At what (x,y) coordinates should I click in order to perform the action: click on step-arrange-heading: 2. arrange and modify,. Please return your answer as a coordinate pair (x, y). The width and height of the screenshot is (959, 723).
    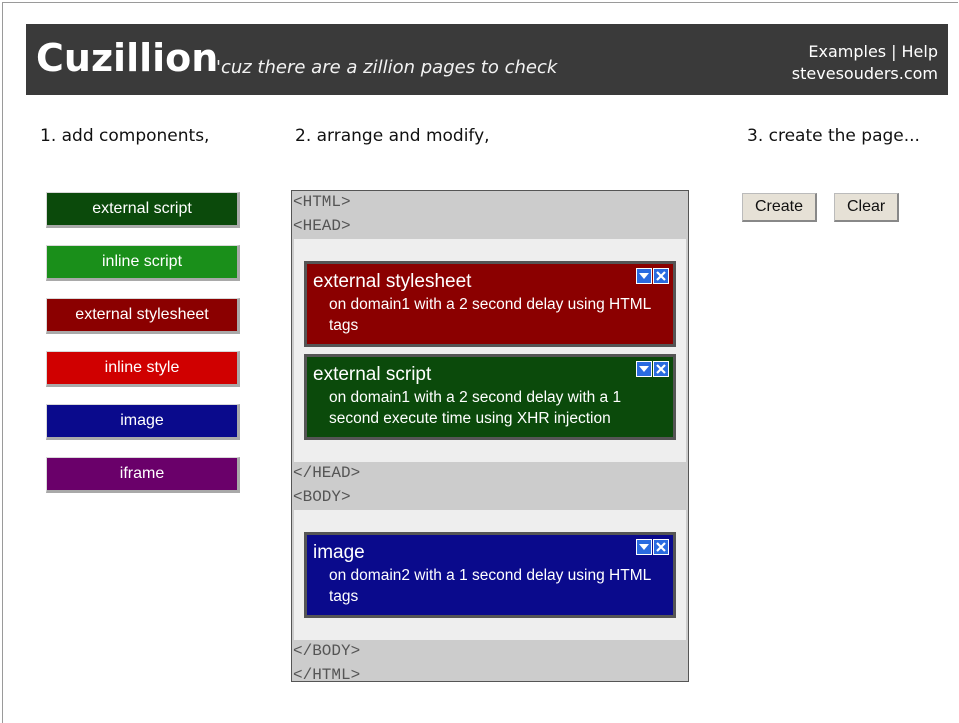
    Looking at the image, I should click on (392, 136).